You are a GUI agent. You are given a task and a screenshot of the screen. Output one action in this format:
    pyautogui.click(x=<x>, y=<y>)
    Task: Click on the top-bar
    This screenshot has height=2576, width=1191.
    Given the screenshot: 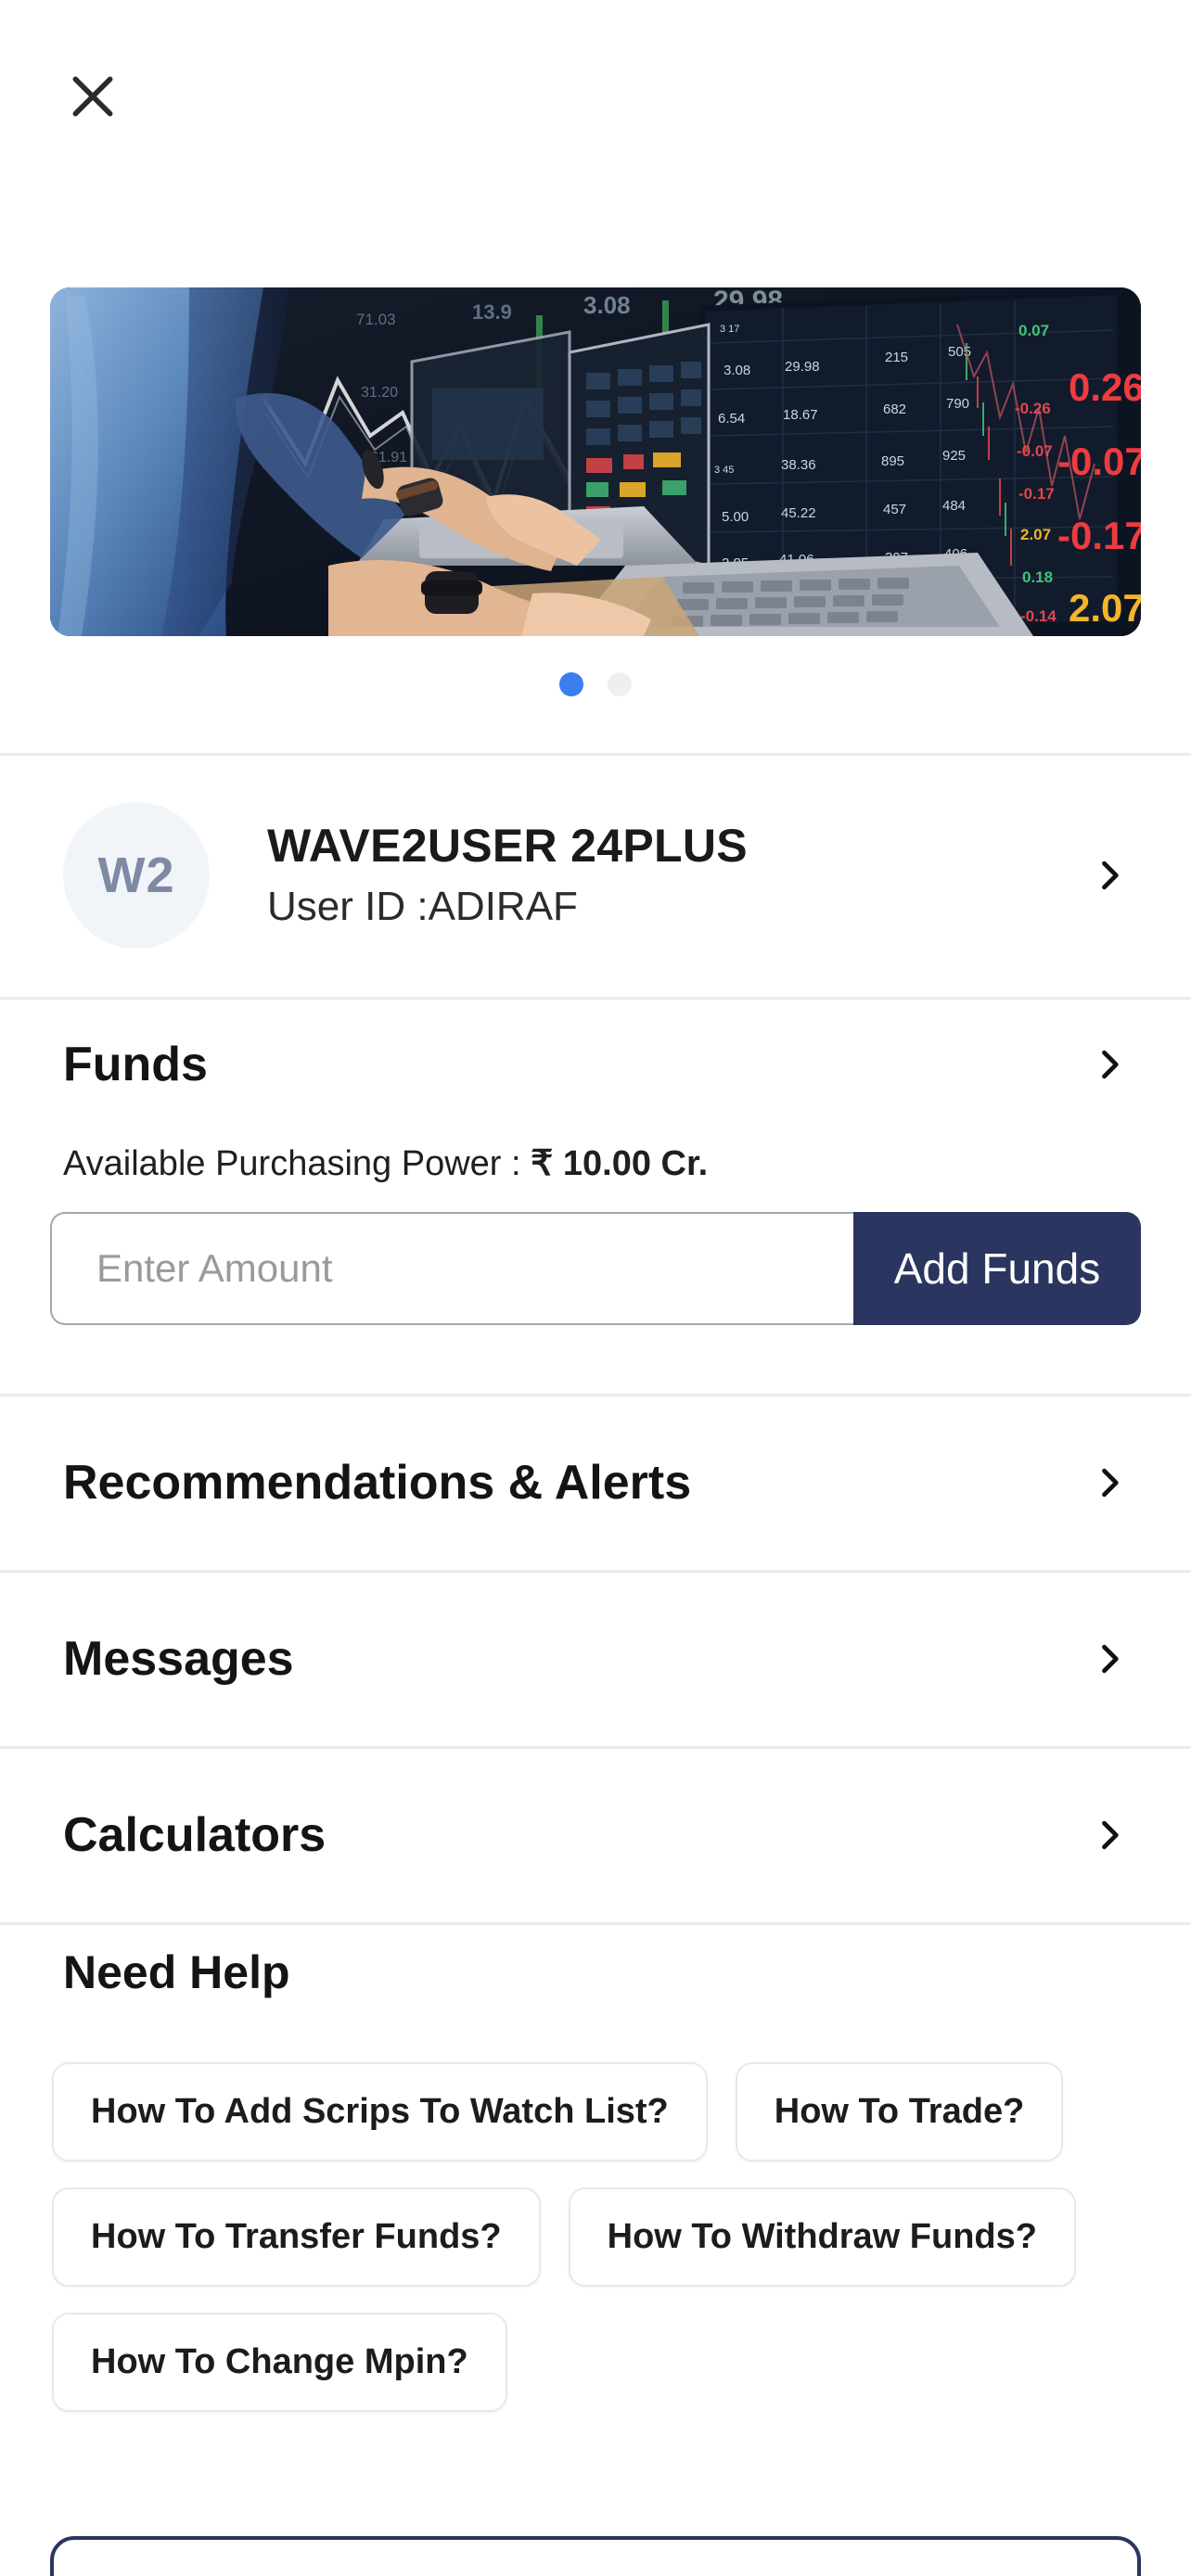 What is the action you would take?
    pyautogui.click(x=595, y=92)
    